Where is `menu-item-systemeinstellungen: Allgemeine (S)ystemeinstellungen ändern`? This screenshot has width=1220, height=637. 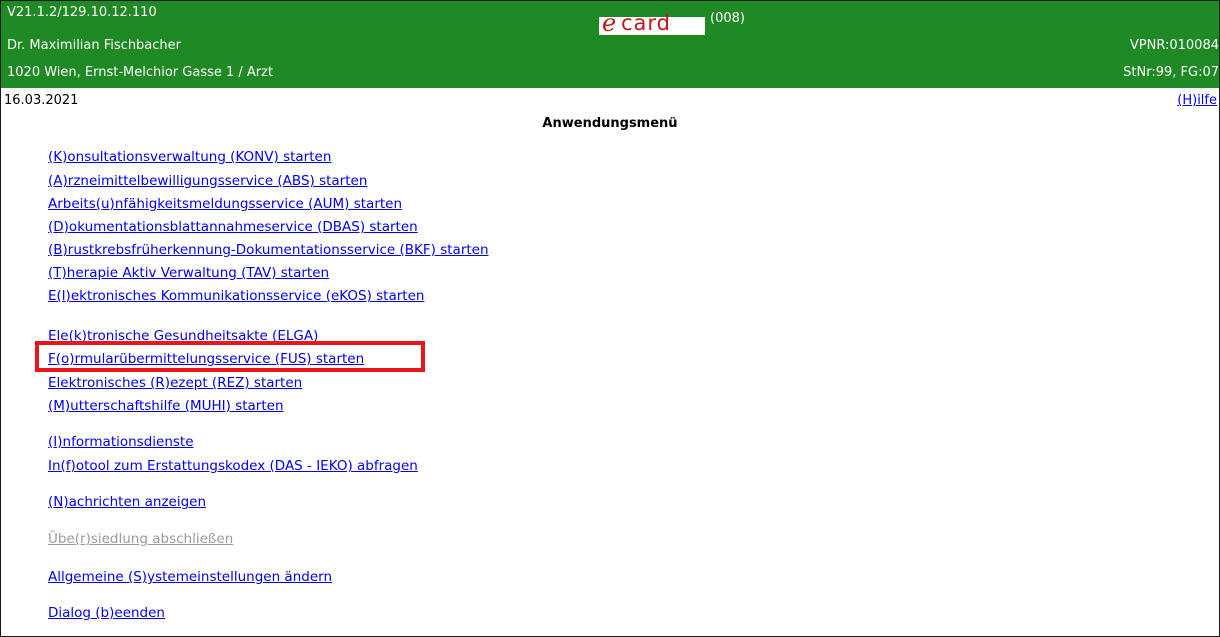 menu-item-systemeinstellungen: Allgemeine (S)ystemeinstellungen ändern is located at coordinates (190, 577).